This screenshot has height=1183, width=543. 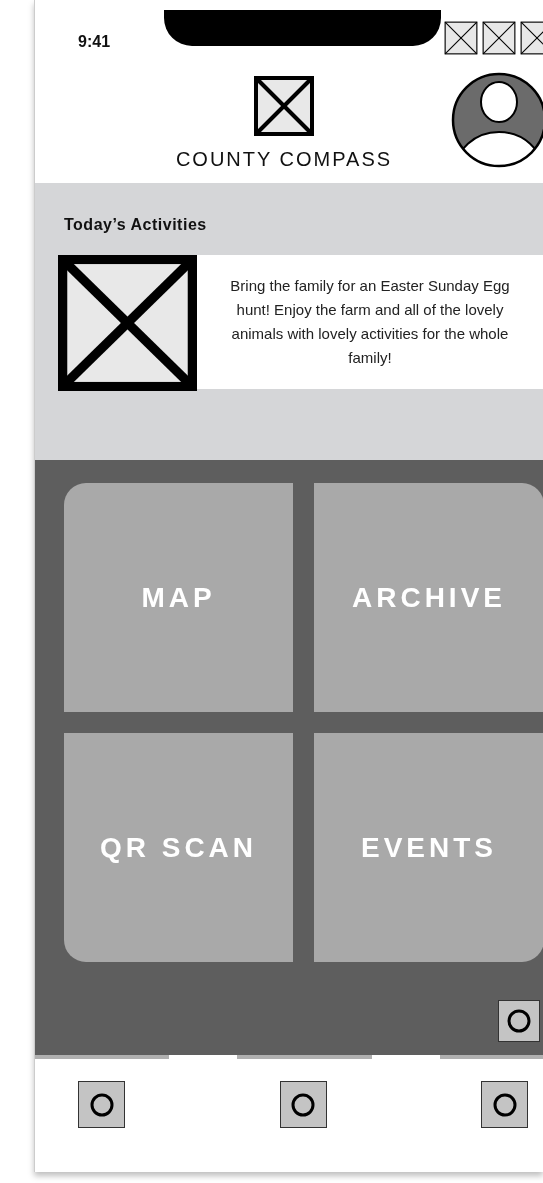 I want to click on status-time: 9:41, so click(x=94, y=42).